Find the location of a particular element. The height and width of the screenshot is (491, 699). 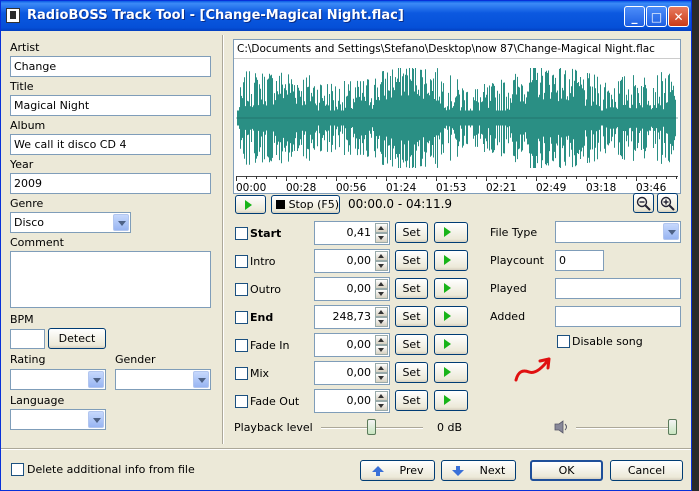

prev-button: Prev is located at coordinates (397, 470).